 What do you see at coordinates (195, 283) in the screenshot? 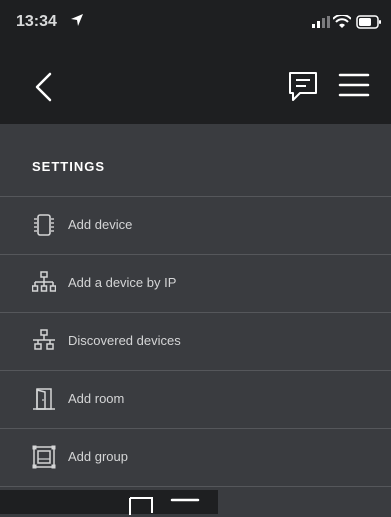
I see `settings-item-add-device-by-ip: Add a device by IP` at bounding box center [195, 283].